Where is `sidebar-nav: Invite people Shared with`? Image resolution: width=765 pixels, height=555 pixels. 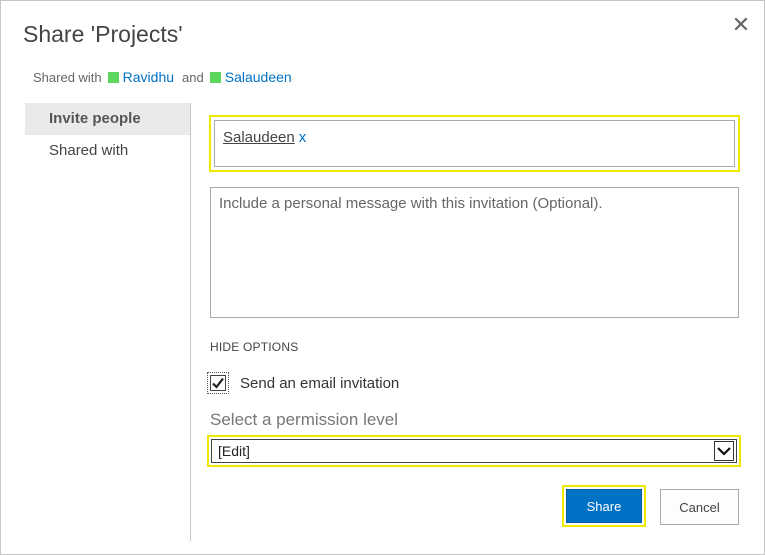
sidebar-nav: Invite people Shared with is located at coordinates (107, 135).